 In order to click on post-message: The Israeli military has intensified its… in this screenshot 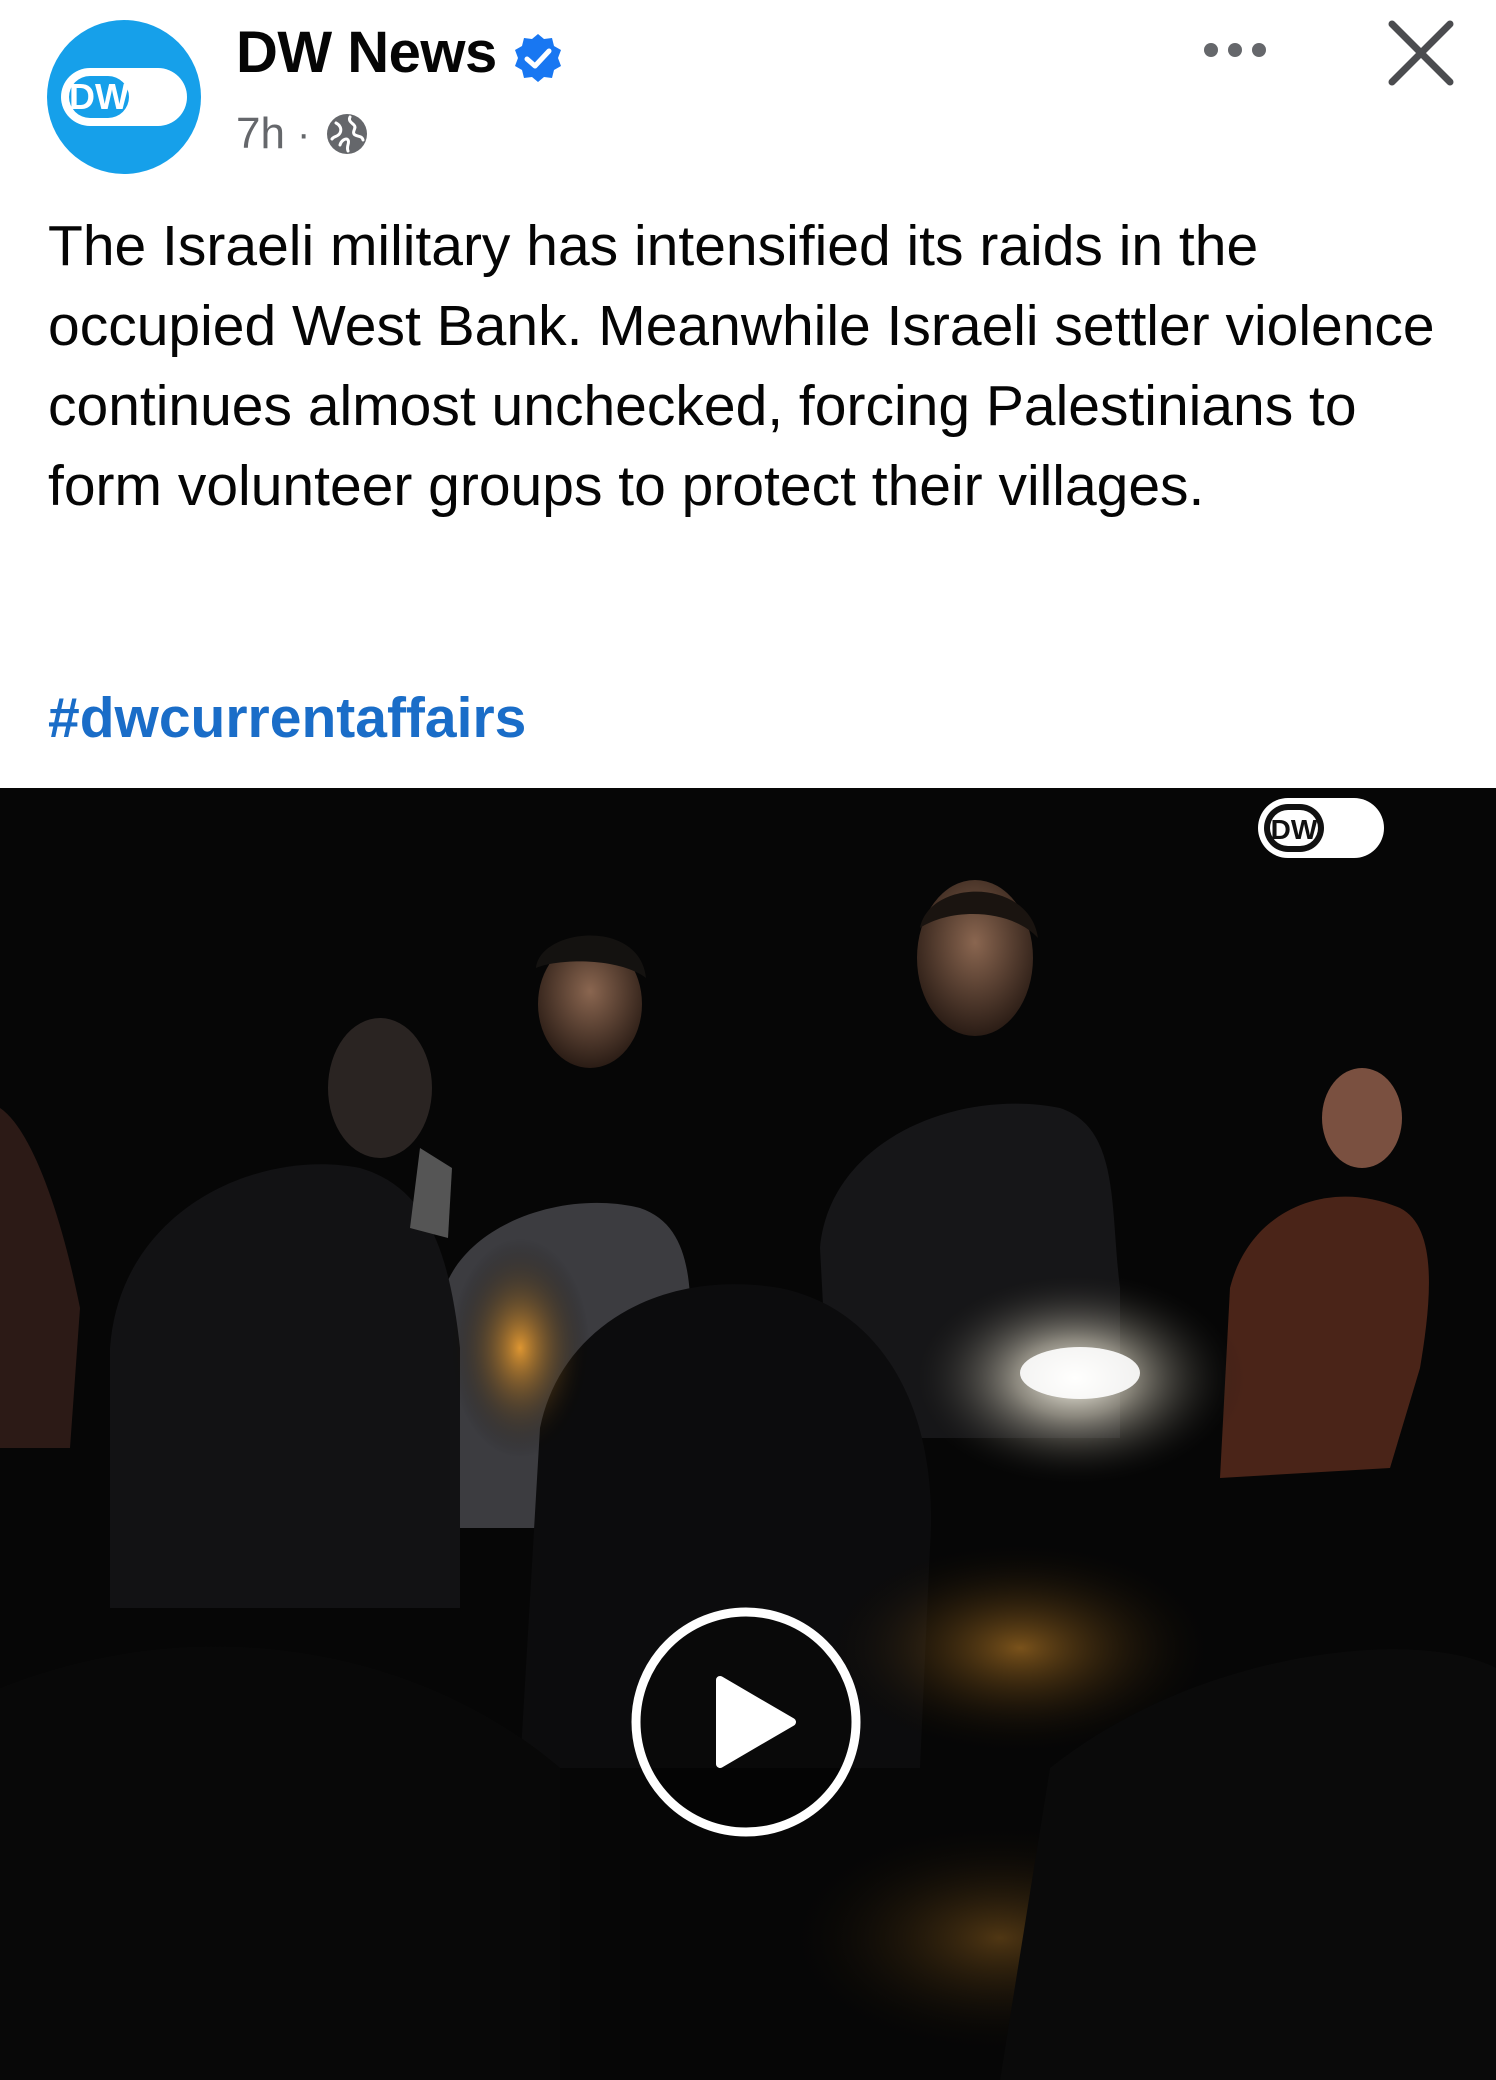, I will do `click(741, 366)`.